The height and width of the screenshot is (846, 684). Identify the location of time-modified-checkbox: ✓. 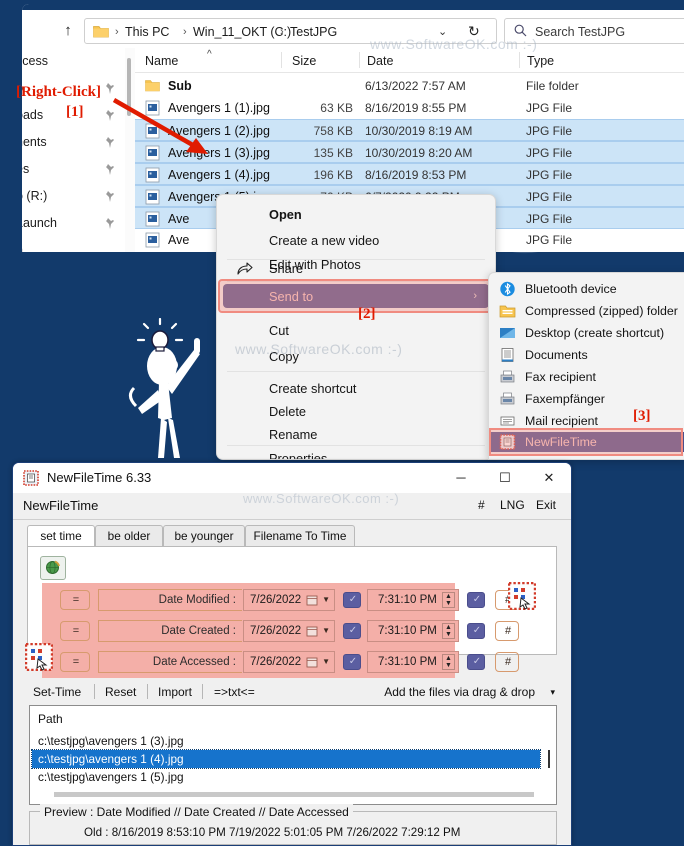
(476, 600).